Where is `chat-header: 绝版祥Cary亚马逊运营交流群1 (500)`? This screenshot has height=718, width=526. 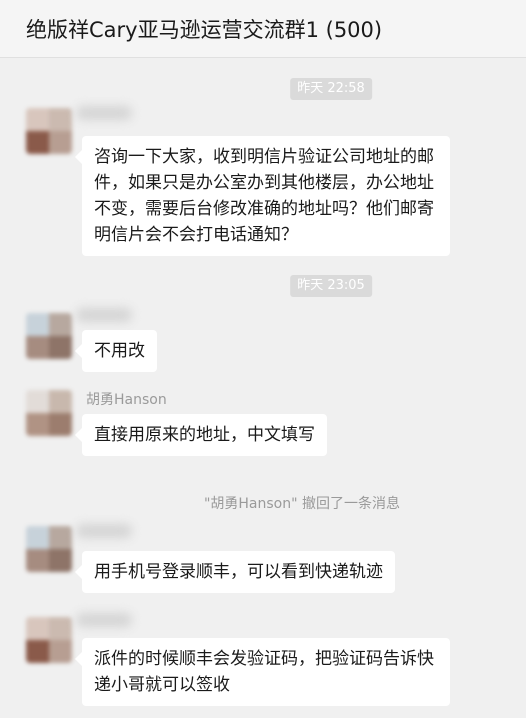
chat-header: 绝版祥Cary亚马逊运营交流群1 (500) is located at coordinates (263, 29).